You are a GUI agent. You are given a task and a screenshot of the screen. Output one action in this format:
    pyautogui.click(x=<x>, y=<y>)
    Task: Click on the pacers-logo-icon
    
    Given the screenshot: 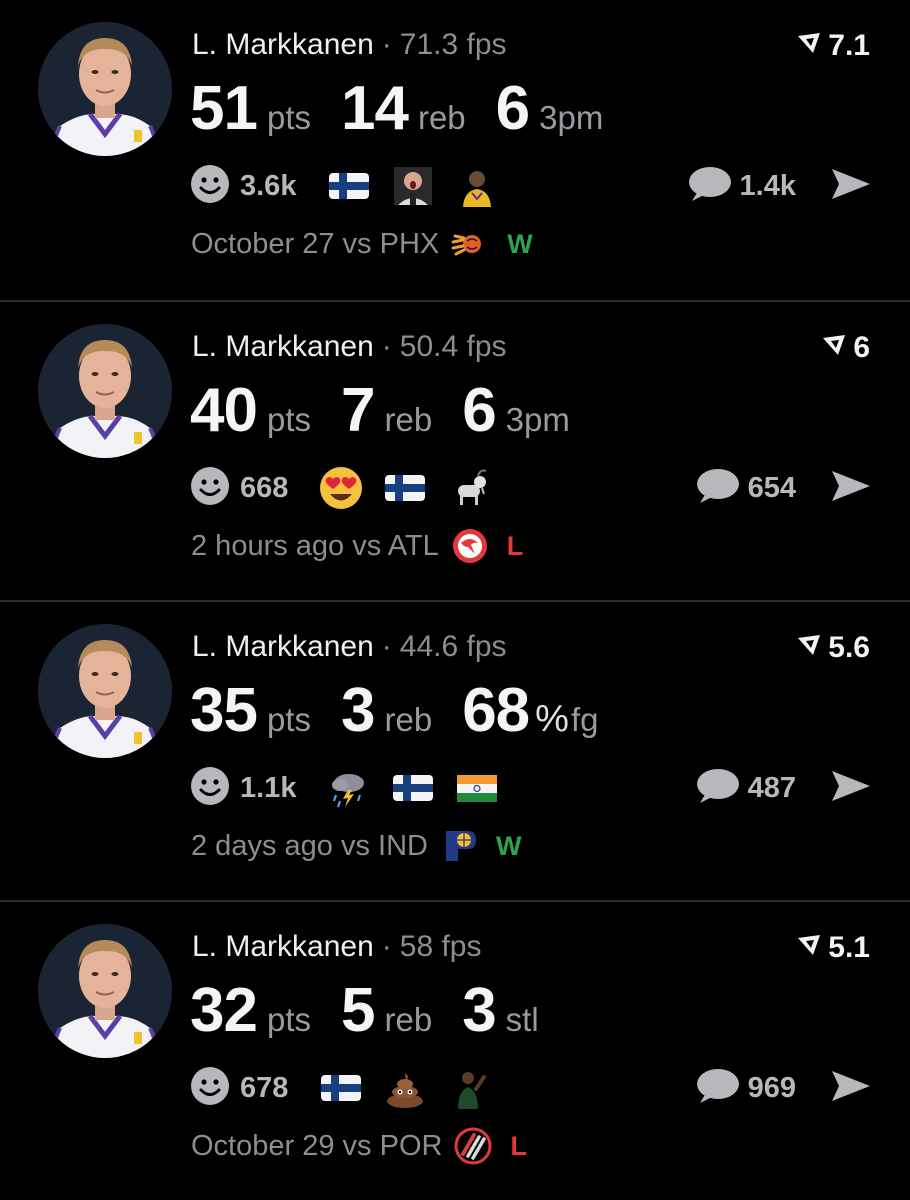 What is the action you would take?
    pyautogui.click(x=459, y=846)
    